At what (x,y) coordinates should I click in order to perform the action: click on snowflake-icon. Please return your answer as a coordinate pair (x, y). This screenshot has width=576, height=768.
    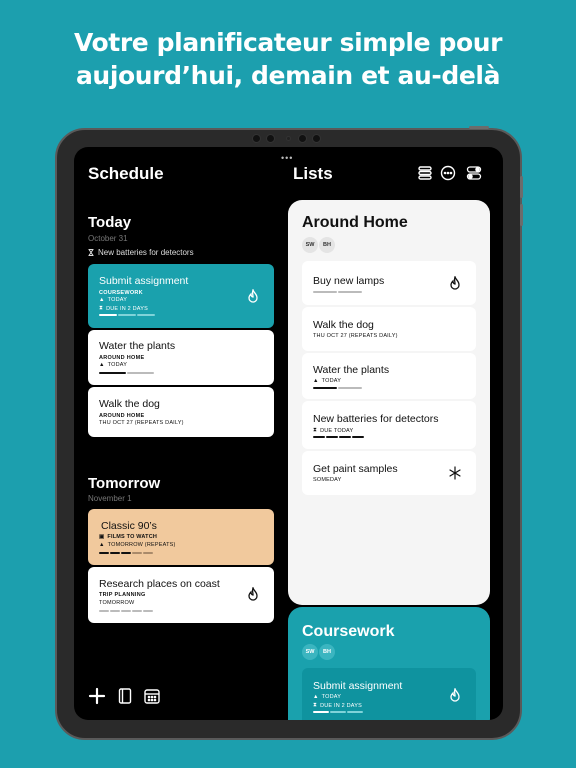
    Looking at the image, I should click on (455, 473).